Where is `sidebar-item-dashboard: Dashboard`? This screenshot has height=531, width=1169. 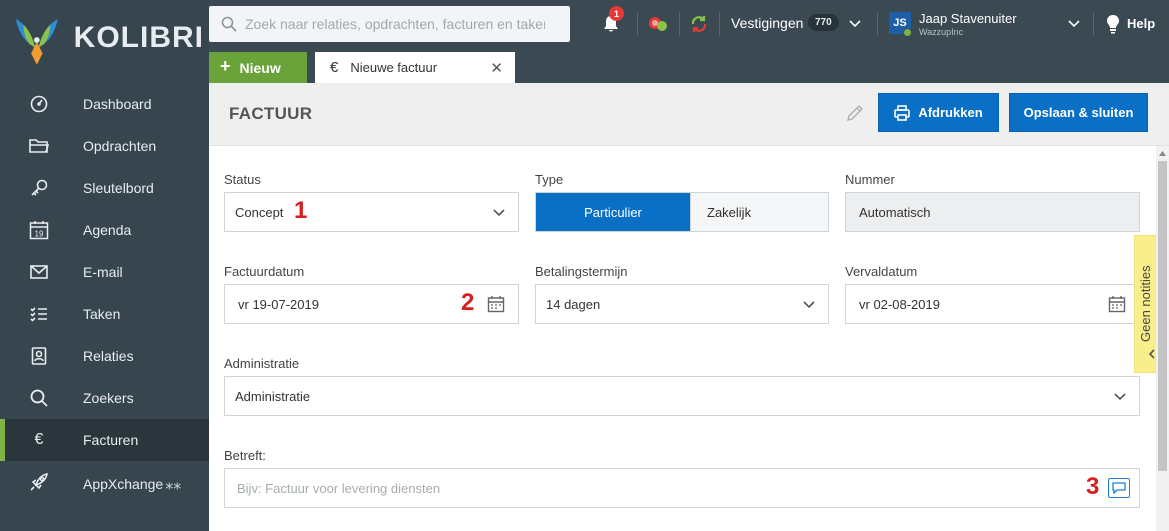 sidebar-item-dashboard: Dashboard is located at coordinates (104, 104).